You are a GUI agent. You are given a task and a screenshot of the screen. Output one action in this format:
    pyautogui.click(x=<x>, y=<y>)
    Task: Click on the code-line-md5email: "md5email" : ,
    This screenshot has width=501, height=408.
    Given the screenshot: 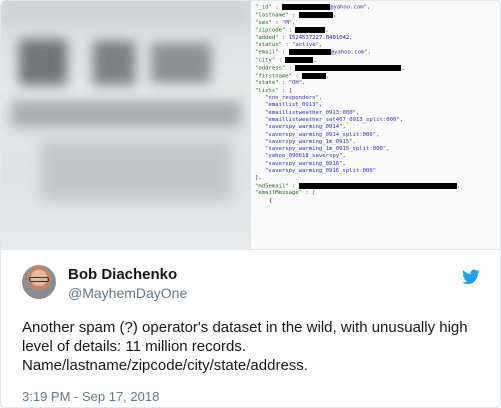 What is the action you would take?
    pyautogui.click(x=358, y=186)
    